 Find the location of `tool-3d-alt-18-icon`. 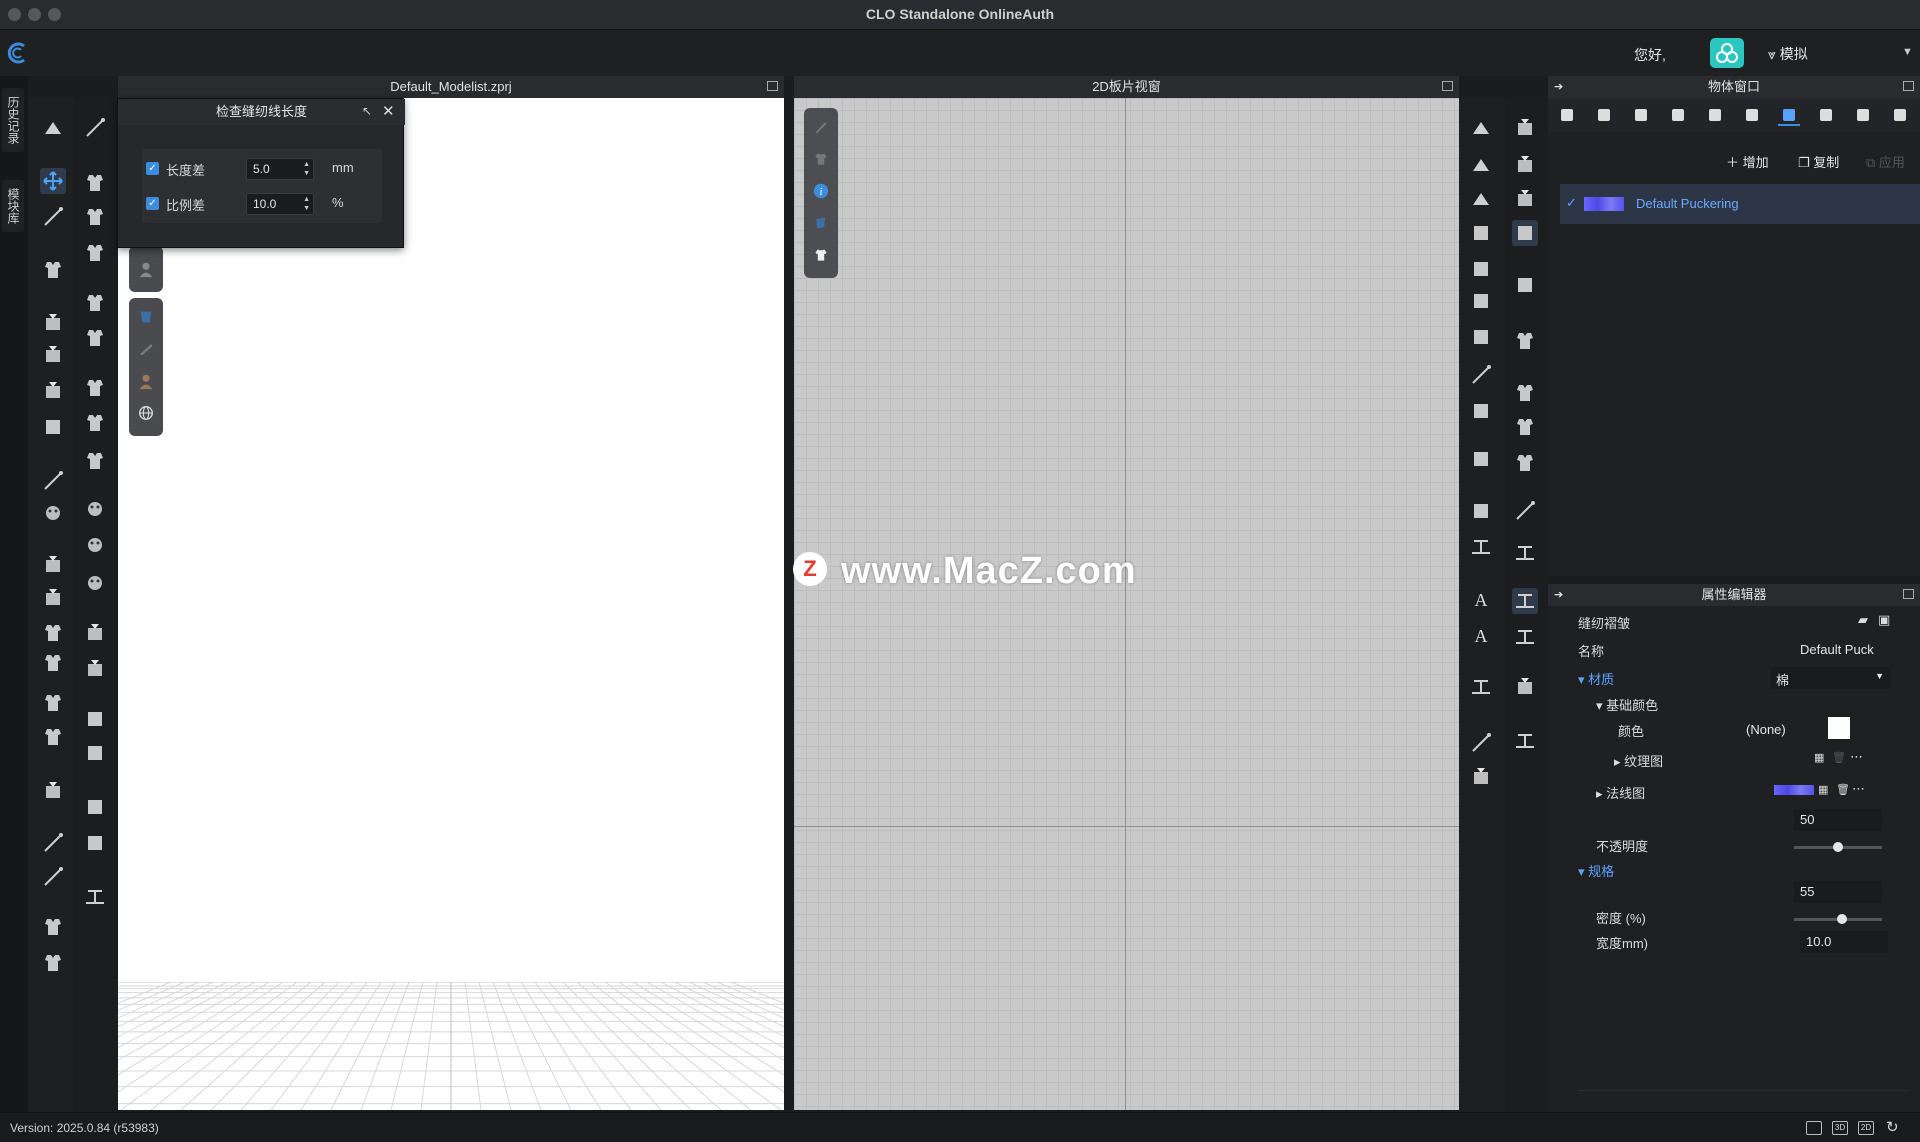

tool-3d-alt-18-icon is located at coordinates (95, 897).